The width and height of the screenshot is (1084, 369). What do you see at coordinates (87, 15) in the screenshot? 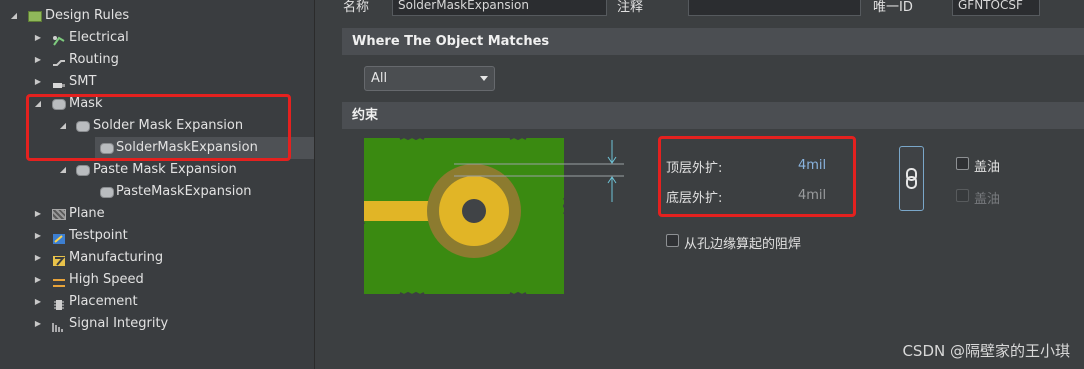
I see `tree-item-label: Design Rules` at bounding box center [87, 15].